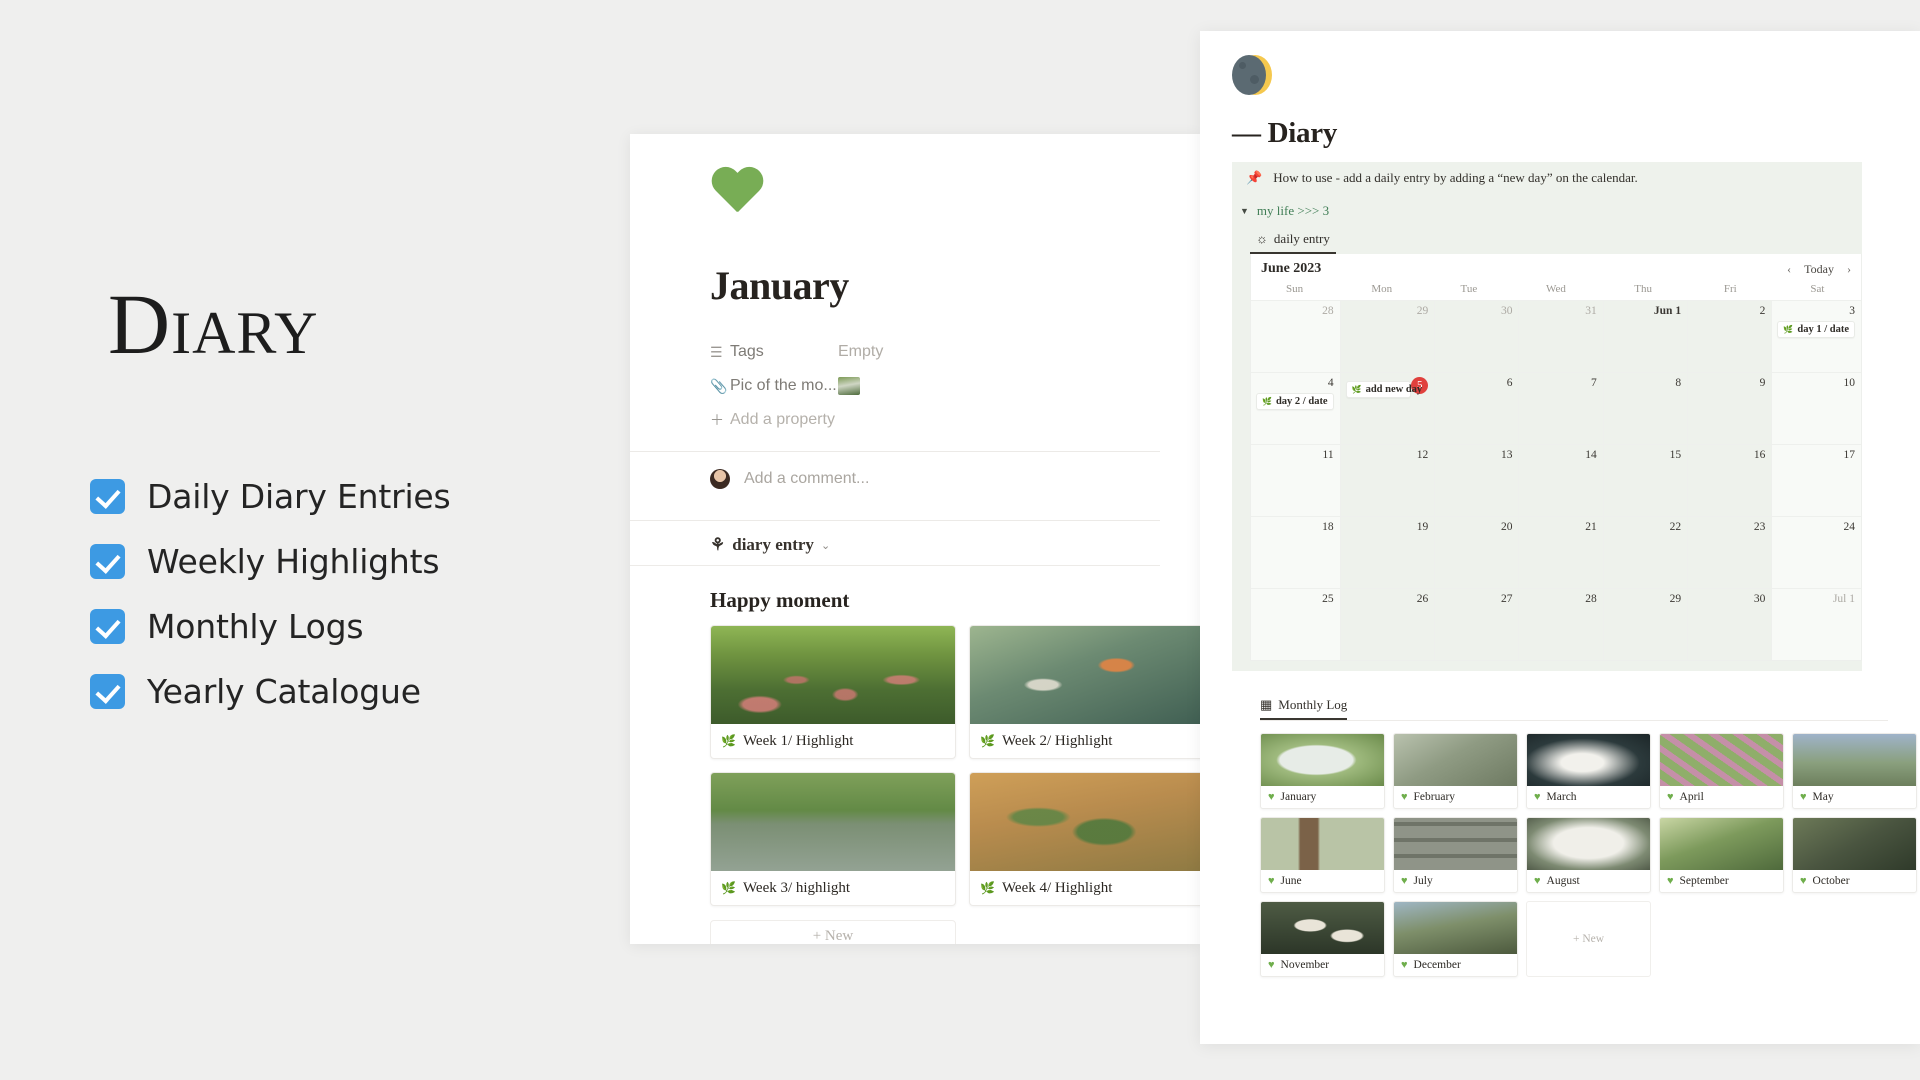 The width and height of the screenshot is (1920, 1080). Describe the element at coordinates (1556, 268) in the screenshot. I see `calendar-header: June 2023 ‹ Today ›` at that location.